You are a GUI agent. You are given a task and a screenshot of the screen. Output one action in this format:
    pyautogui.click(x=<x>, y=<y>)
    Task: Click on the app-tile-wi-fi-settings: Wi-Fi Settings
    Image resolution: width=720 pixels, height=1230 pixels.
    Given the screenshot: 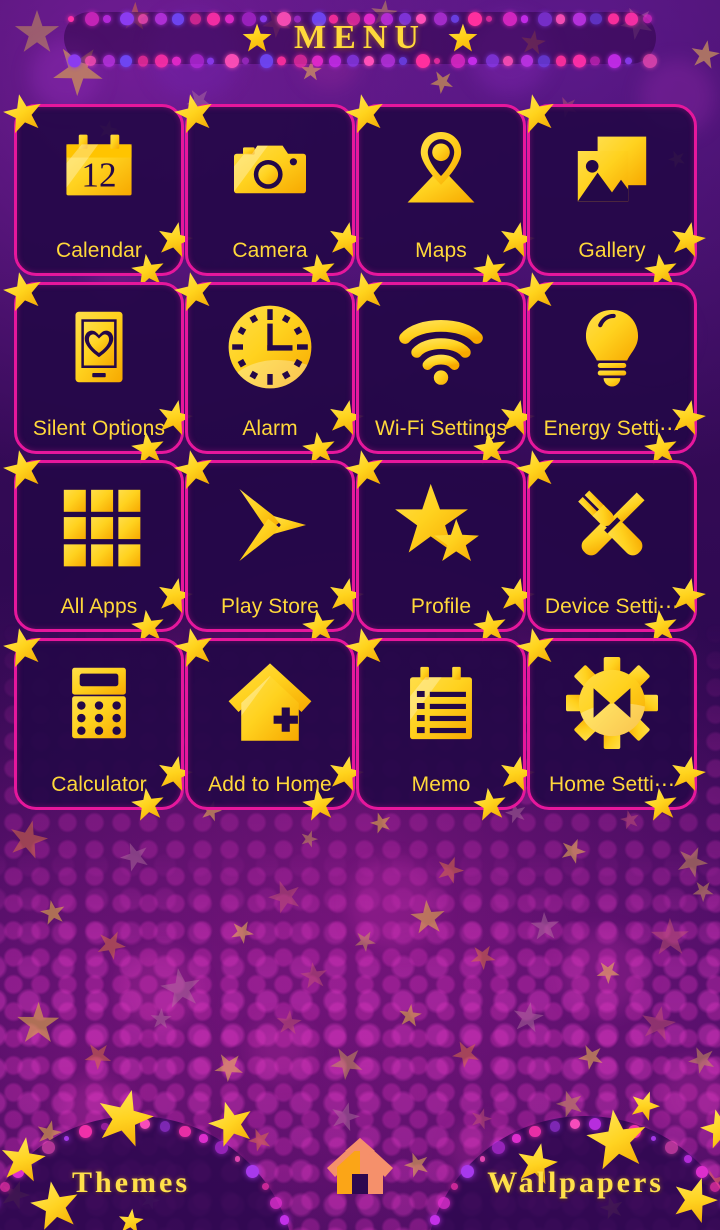 What is the action you would take?
    pyautogui.click(x=441, y=368)
    